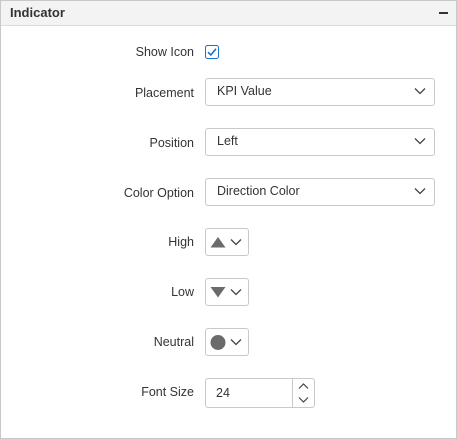 The image size is (457, 439). Describe the element at coordinates (212, 52) in the screenshot. I see `show-icon-checkbox` at that location.